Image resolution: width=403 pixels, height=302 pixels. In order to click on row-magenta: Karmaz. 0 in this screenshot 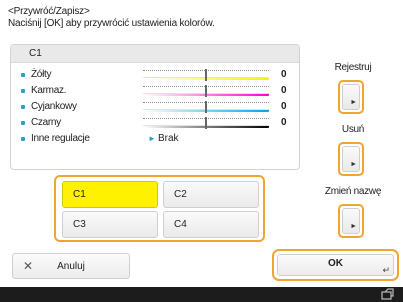, I will do `click(155, 91)`.